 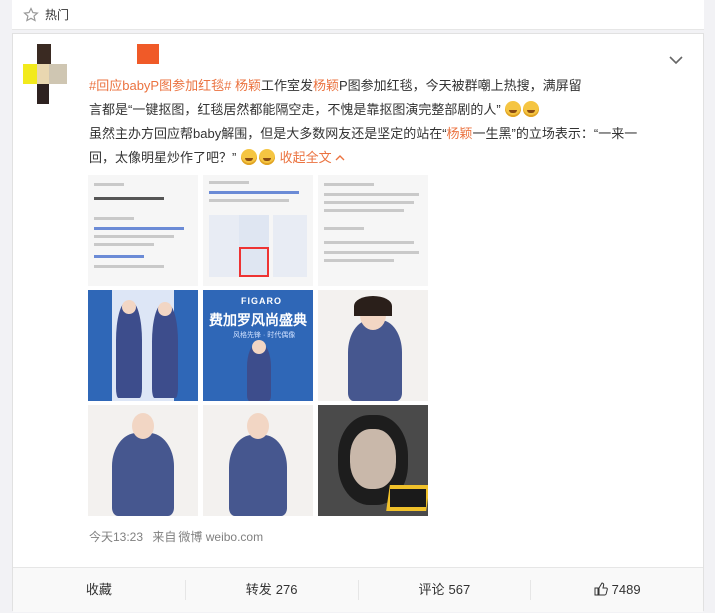 What do you see at coordinates (268, 133) in the screenshot?
I see `text-segment: 虽然主办方回应帮baby解围，但是大多数网友还是坚定的站在“` at bounding box center [268, 133].